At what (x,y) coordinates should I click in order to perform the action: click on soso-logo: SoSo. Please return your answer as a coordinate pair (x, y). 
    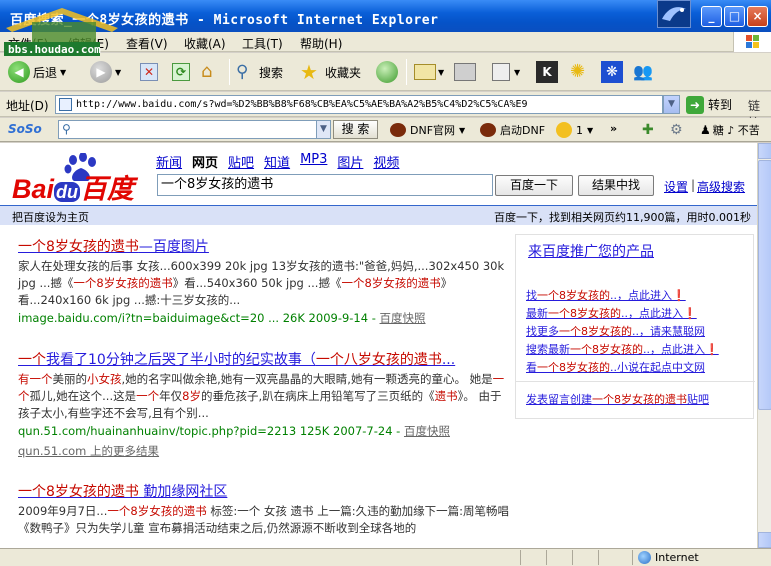
    Looking at the image, I should click on (25, 129).